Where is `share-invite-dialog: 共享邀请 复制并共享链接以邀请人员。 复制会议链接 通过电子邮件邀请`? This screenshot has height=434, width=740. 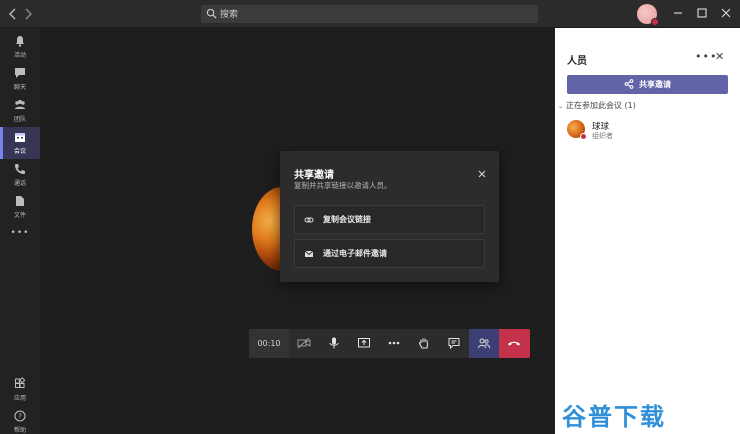 share-invite-dialog: 共享邀请 复制并共享链接以邀请人员。 复制会议链接 通过电子邮件邀请 is located at coordinates (389, 216).